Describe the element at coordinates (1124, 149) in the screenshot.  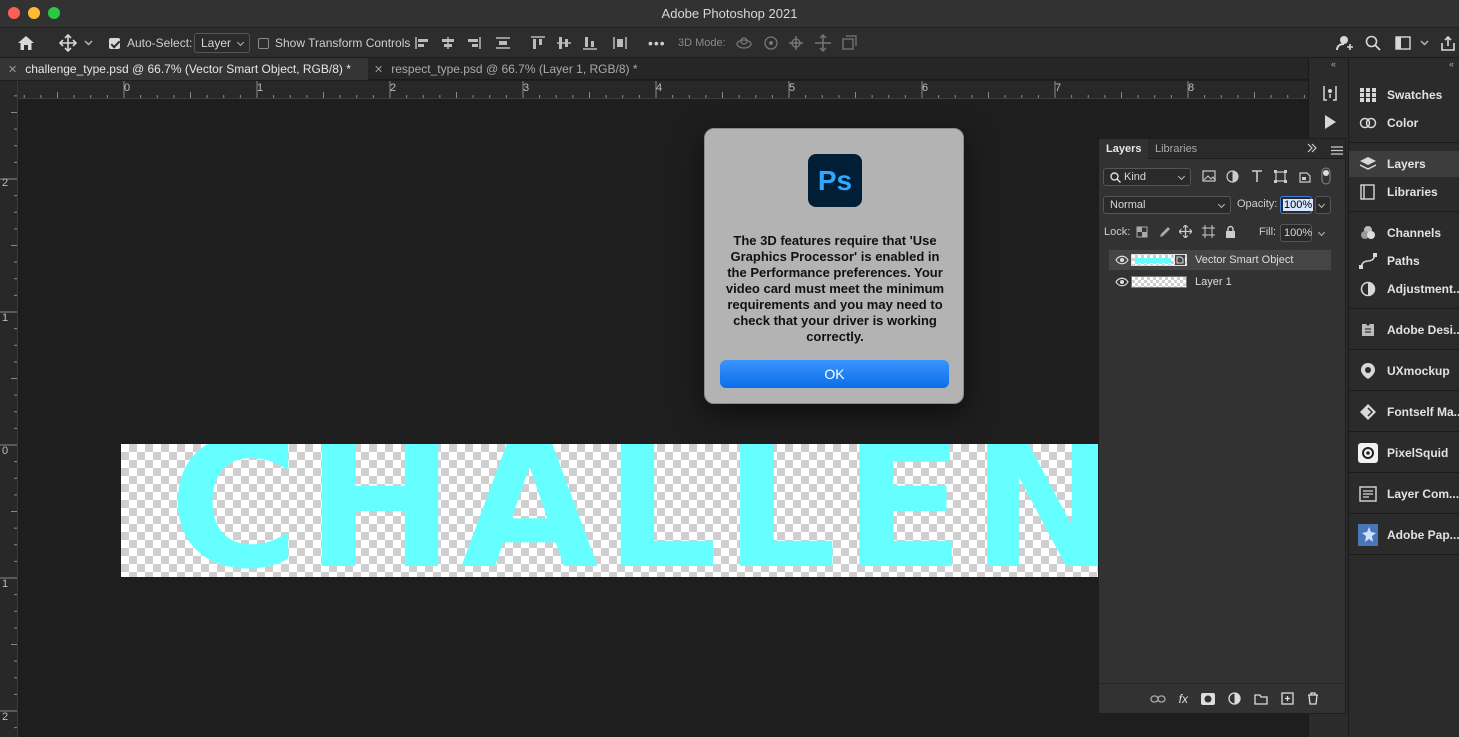
I see `tab-layers: Layers` at that location.